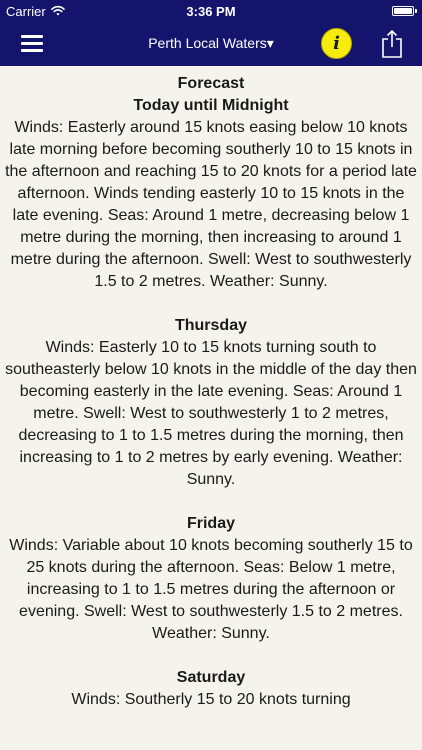 This screenshot has width=422, height=750. What do you see at coordinates (210, 523) in the screenshot?
I see `section-title: Friday` at bounding box center [210, 523].